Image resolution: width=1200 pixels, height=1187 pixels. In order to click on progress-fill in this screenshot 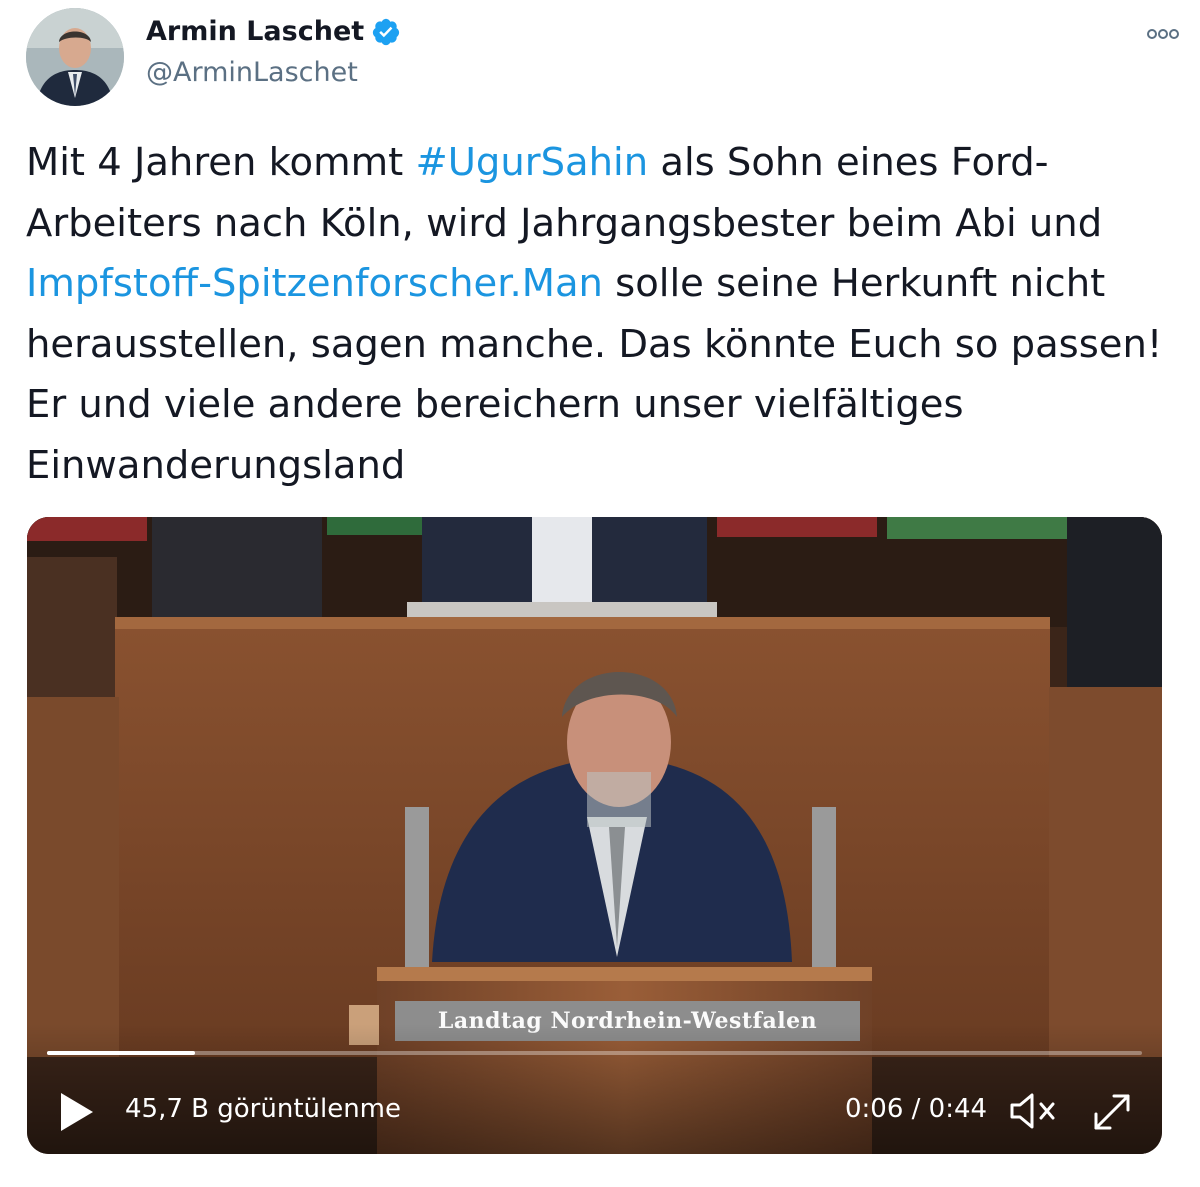, I will do `click(121, 1053)`.